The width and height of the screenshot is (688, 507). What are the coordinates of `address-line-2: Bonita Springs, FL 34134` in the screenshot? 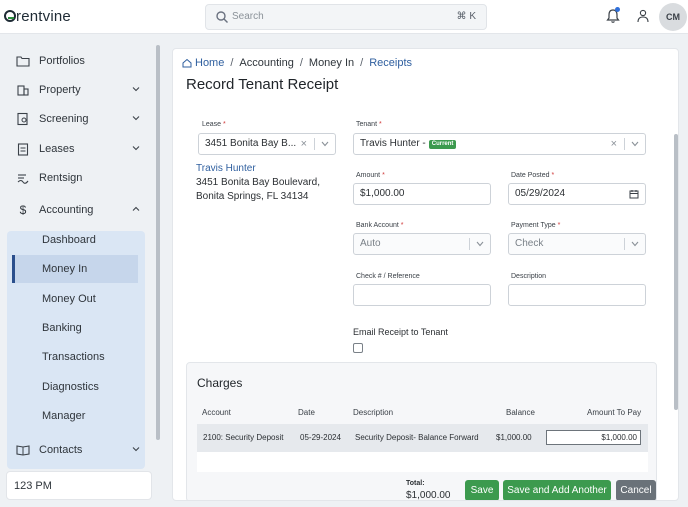 It's located at (252, 196).